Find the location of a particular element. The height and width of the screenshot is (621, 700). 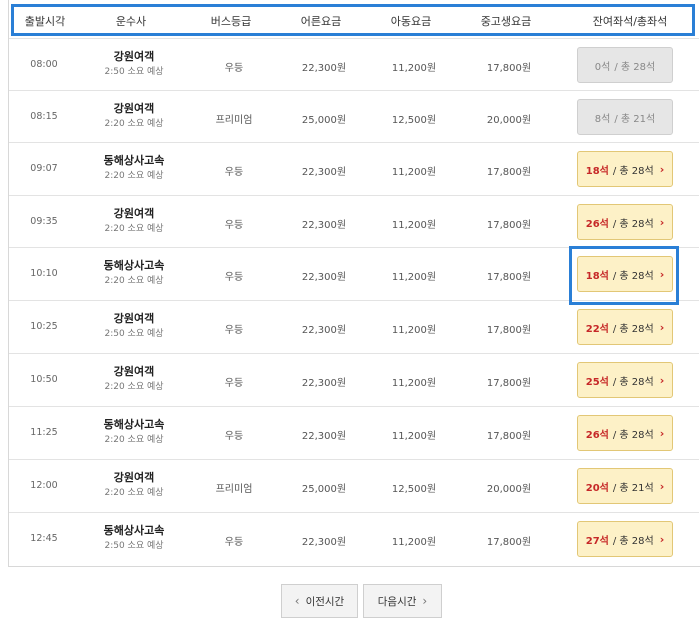

header-bus-grade: 버스등급 is located at coordinates (231, 21).